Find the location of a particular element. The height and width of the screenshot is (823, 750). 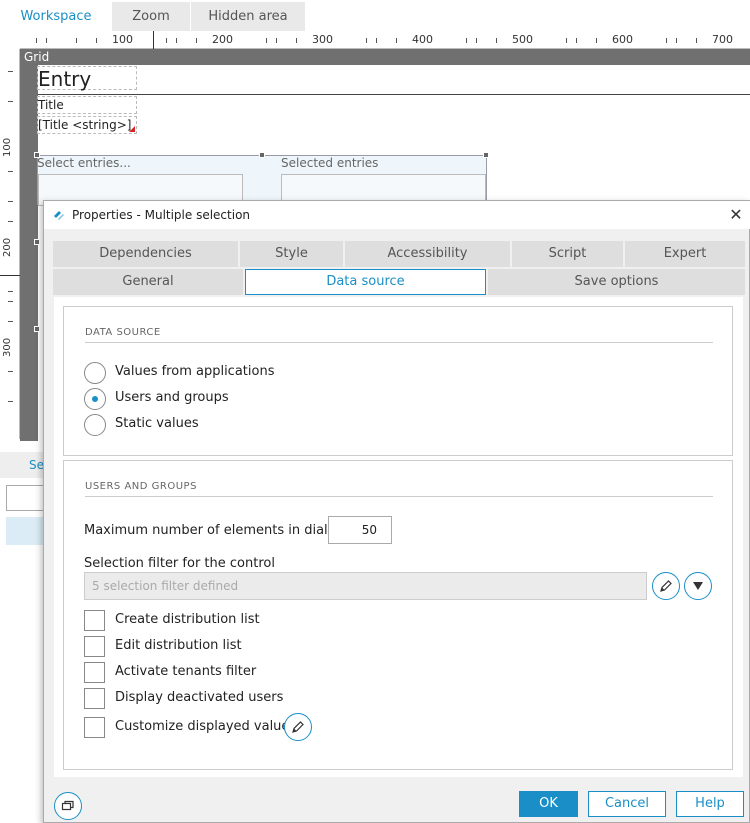

max-elements-label: Maximum number of elements in dialog is located at coordinates (214, 530).